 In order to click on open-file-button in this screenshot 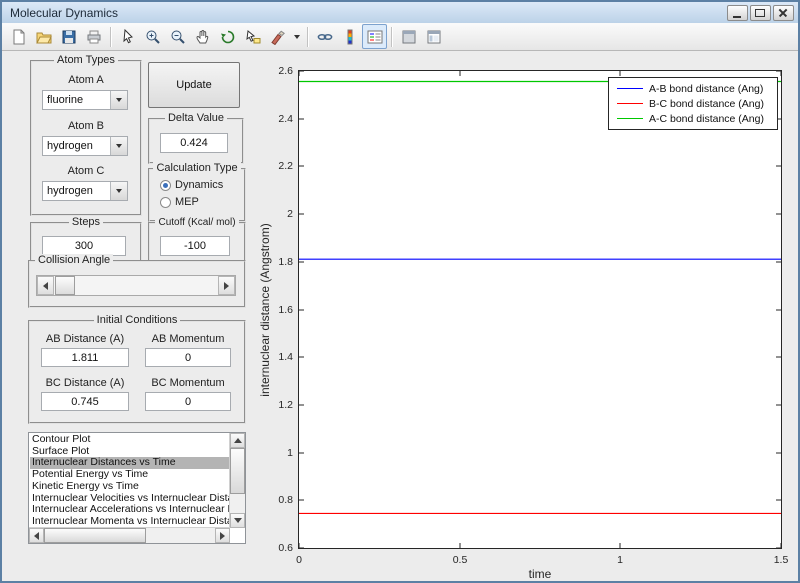, I will do `click(43, 36)`.